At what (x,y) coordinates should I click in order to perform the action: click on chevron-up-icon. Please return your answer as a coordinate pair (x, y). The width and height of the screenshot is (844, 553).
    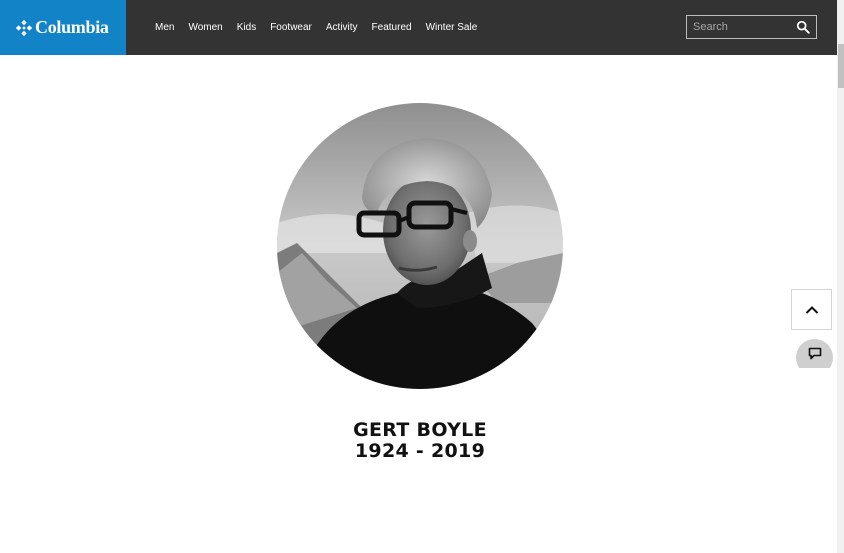
    Looking at the image, I should click on (811, 309).